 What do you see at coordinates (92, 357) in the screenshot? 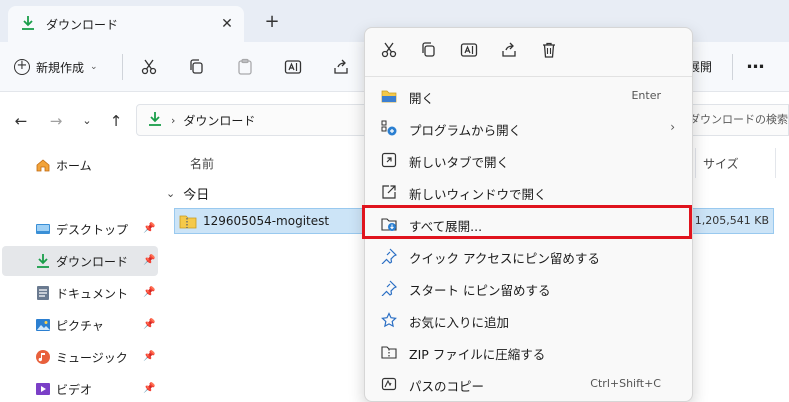
I see `sidebar-item-label: ミュージック` at bounding box center [92, 357].